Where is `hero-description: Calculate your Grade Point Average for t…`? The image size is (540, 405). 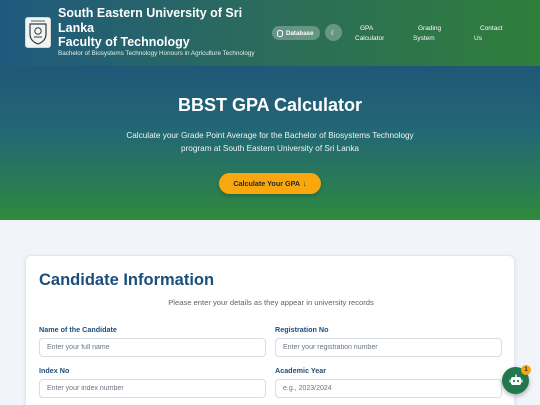
hero-description: Calculate your Grade Point Average for t… is located at coordinates (270, 142).